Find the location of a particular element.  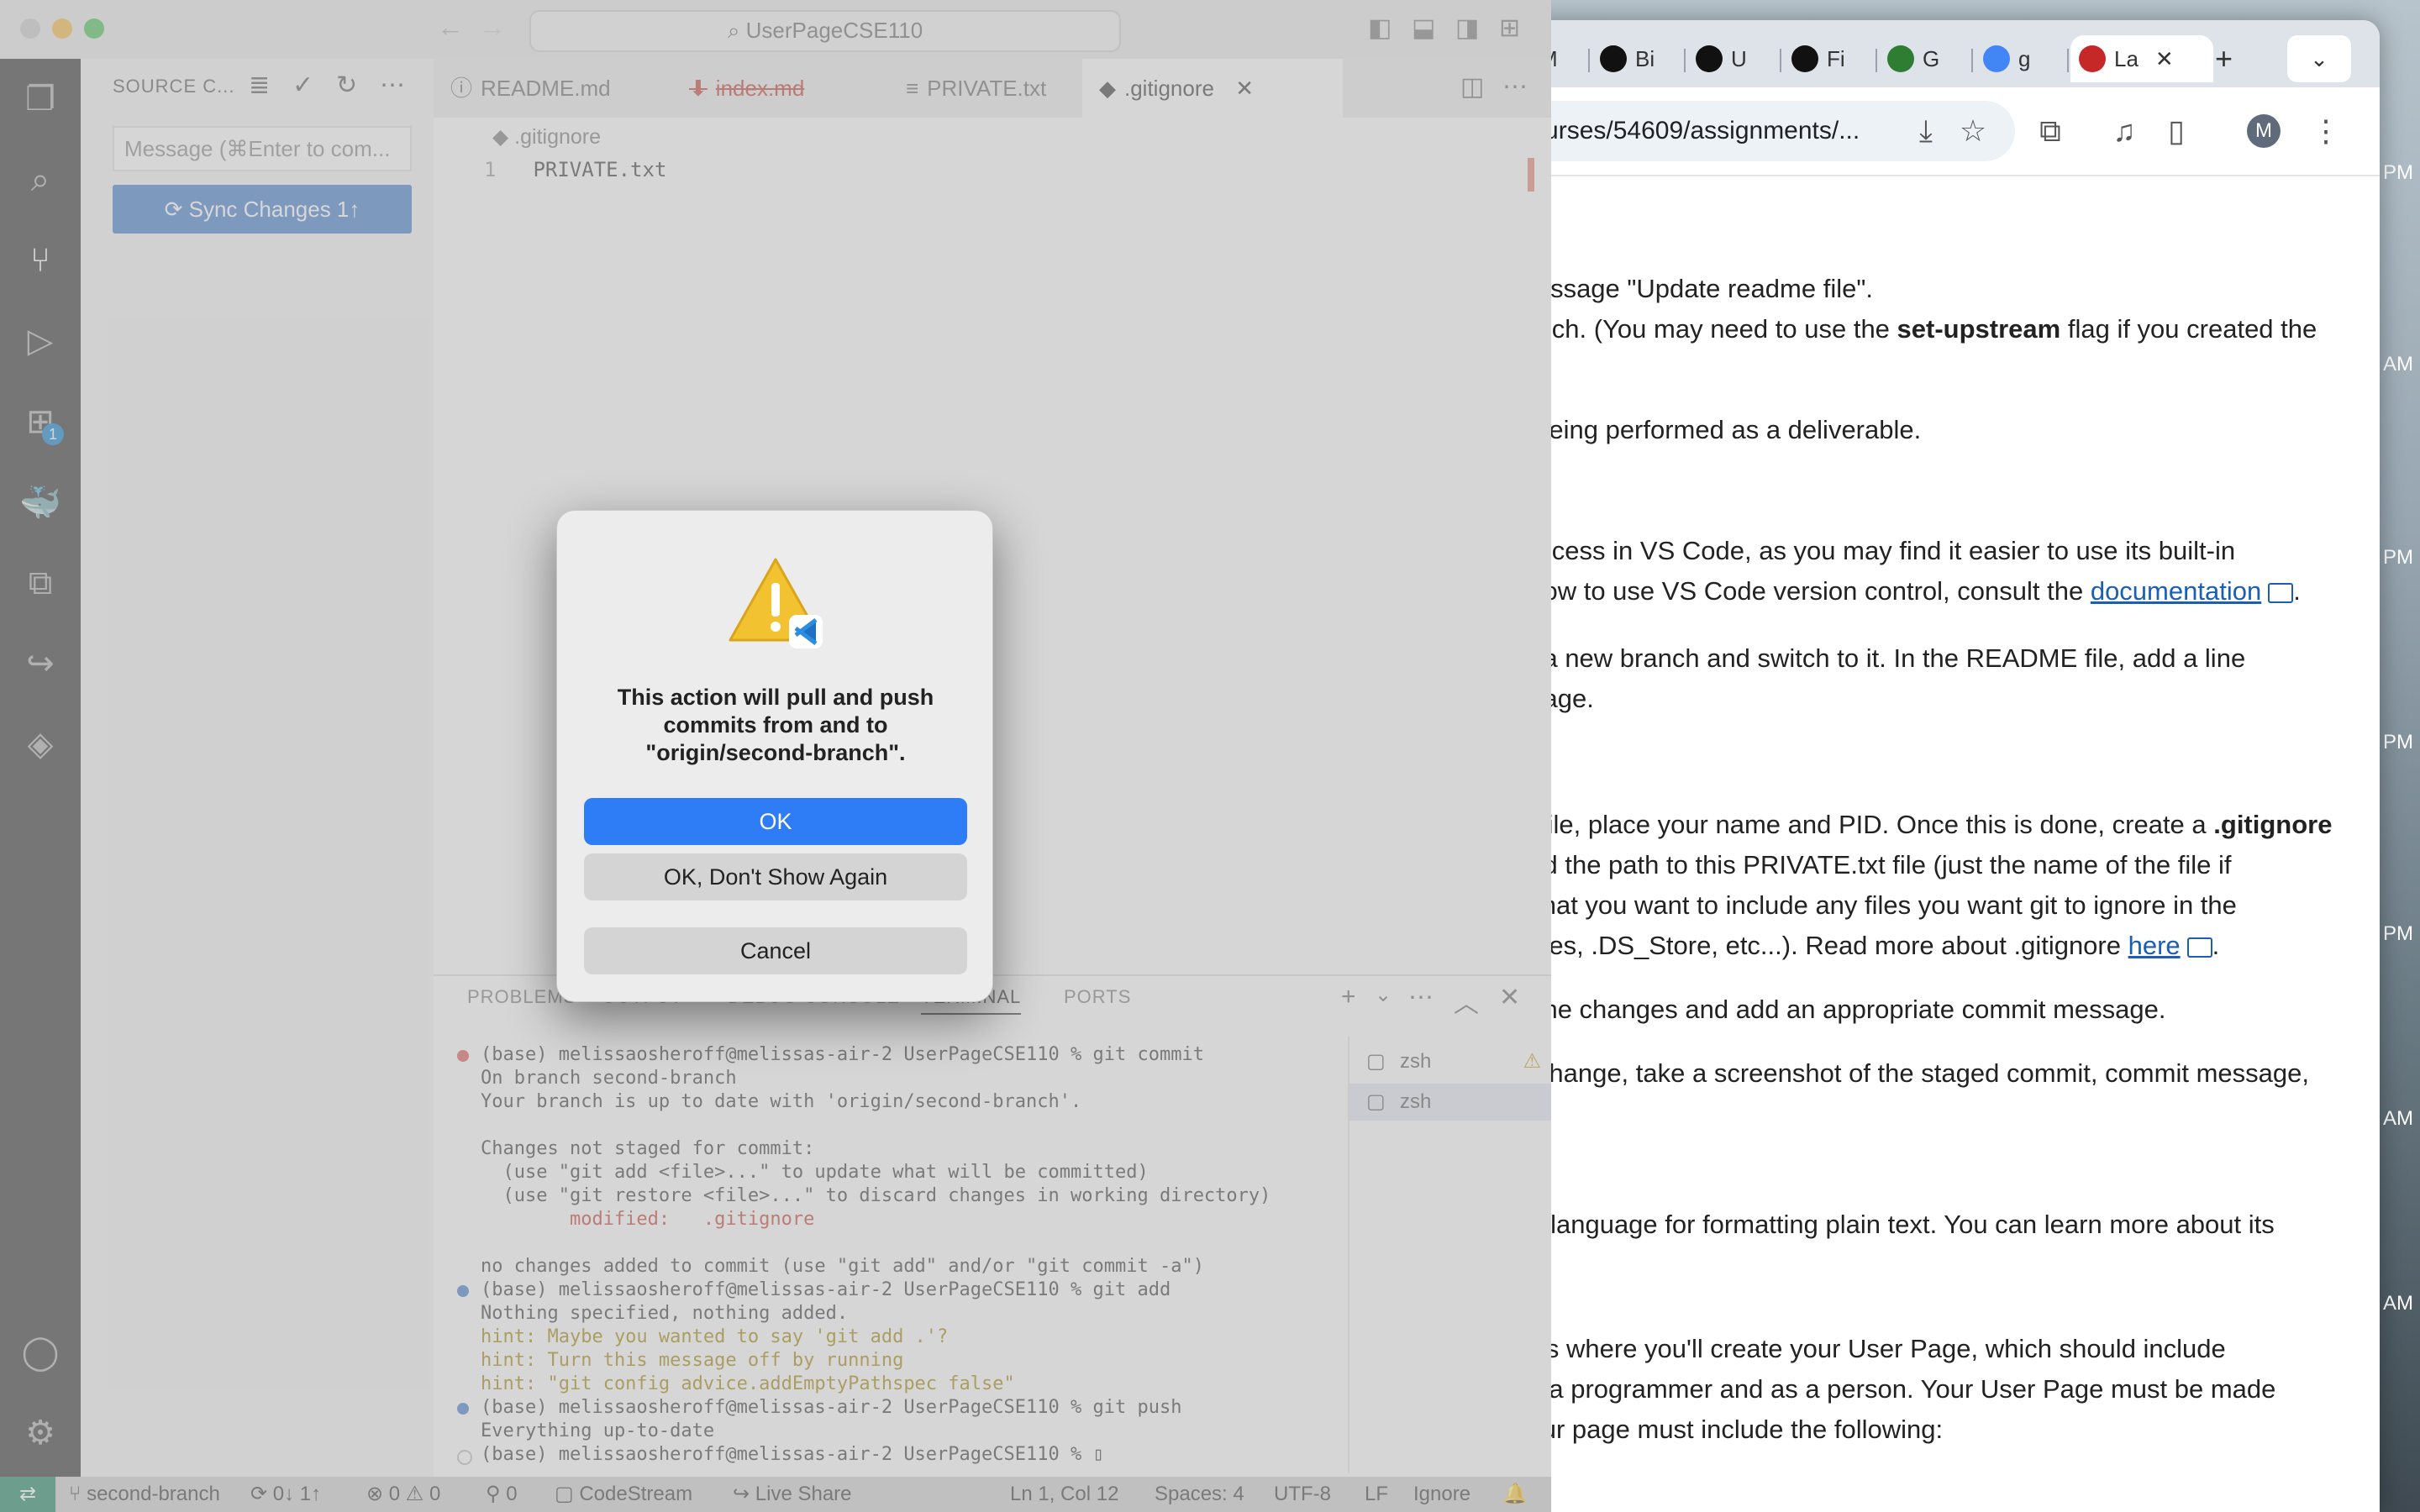

chrome-tab: La ✕ is located at coordinates (2142, 58).